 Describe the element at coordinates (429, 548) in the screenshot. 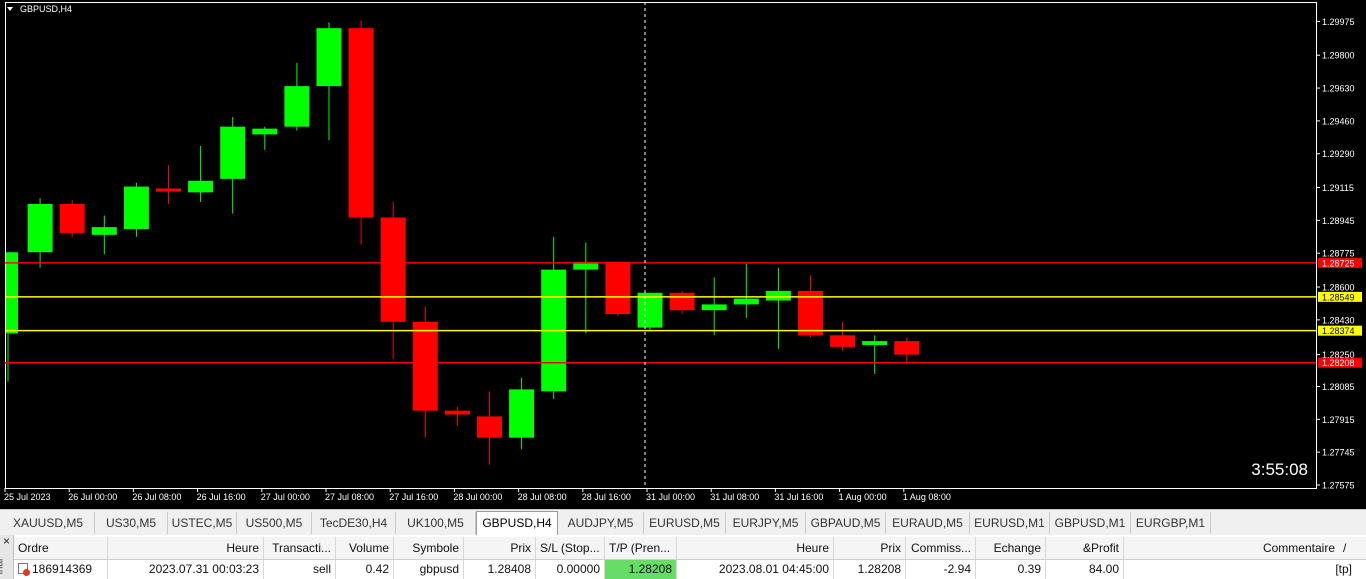

I see `col-symbole: Symbole` at that location.